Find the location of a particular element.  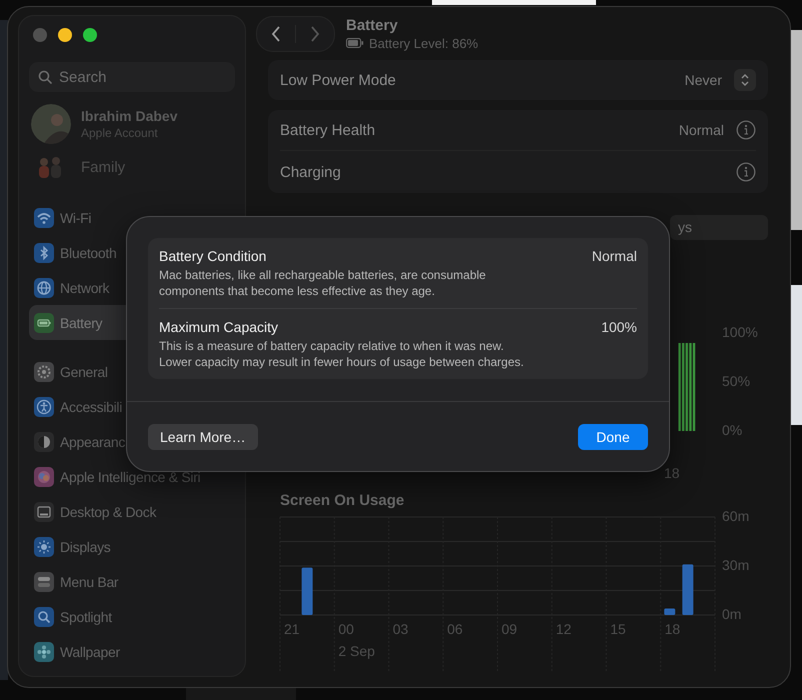

setting-label: Low Power Mode is located at coordinates (338, 80).